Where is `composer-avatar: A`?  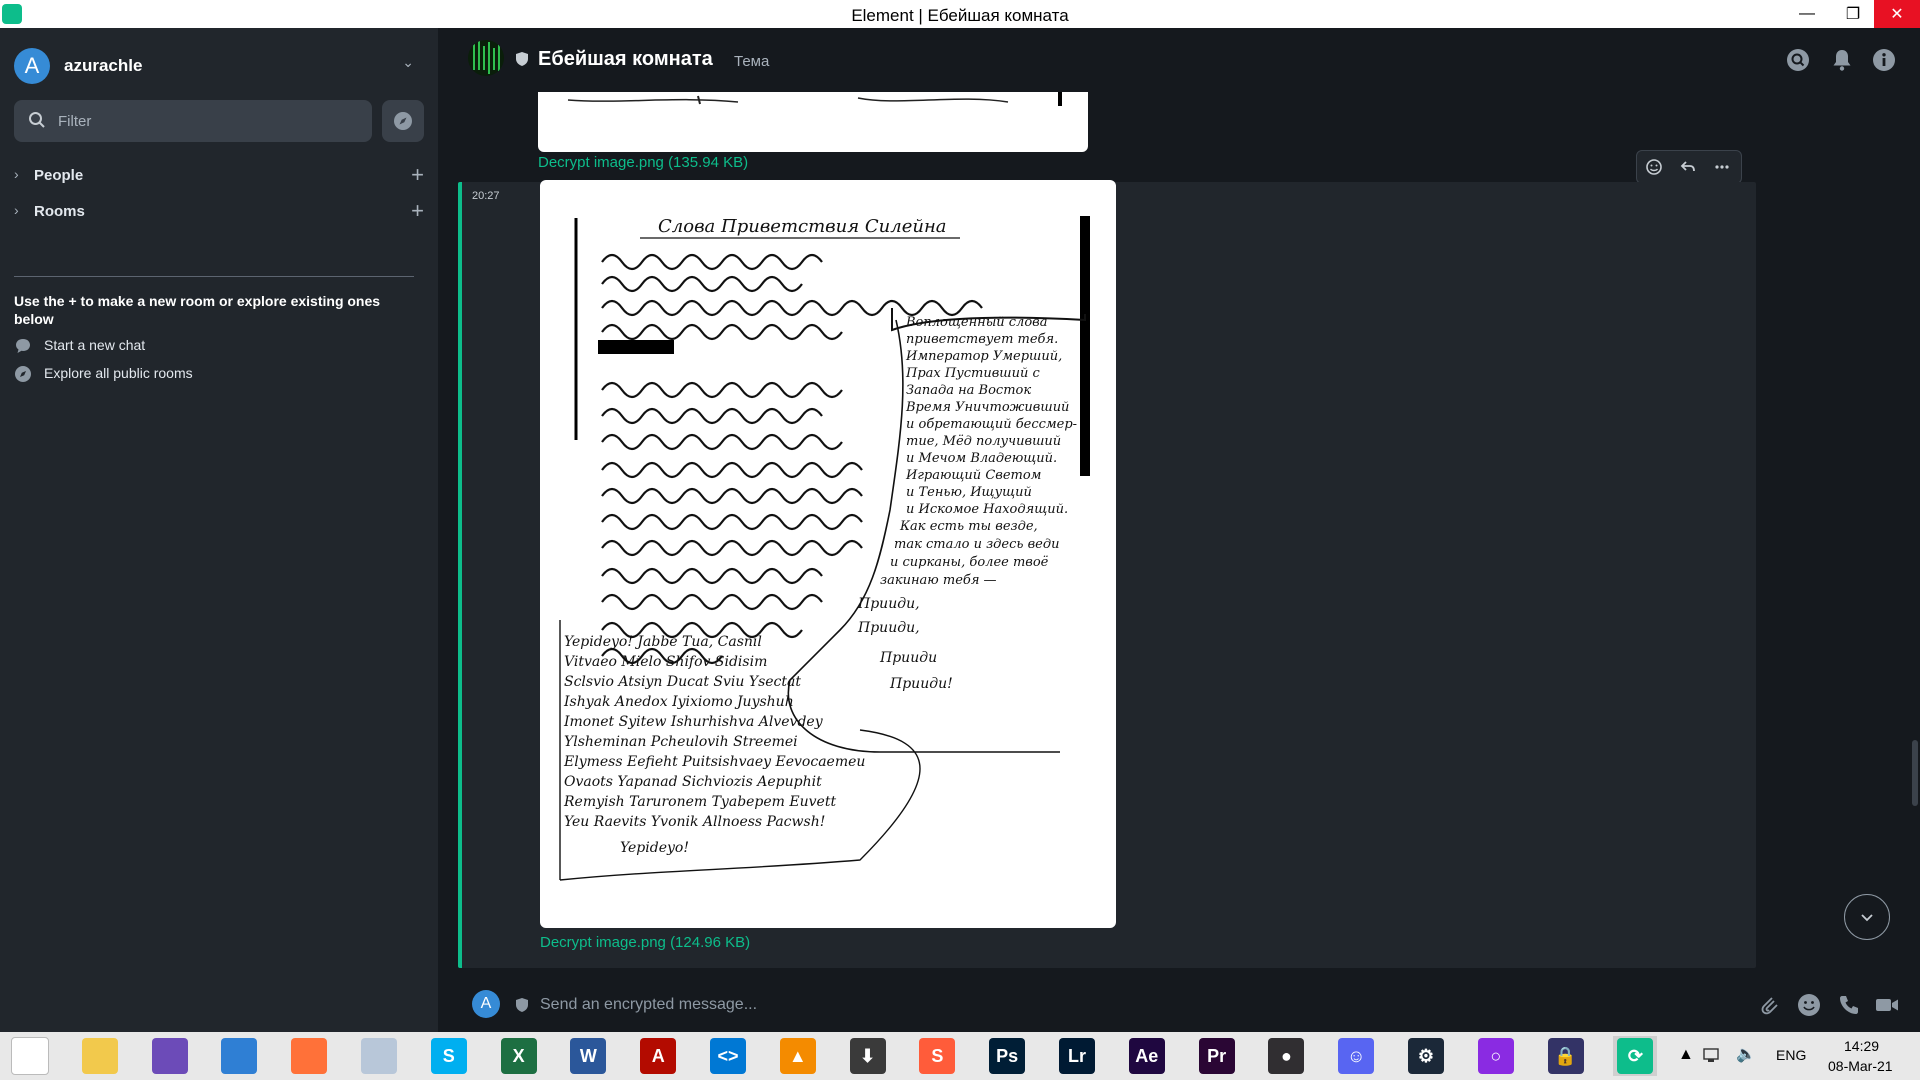
composer-avatar: A is located at coordinates (486, 1004).